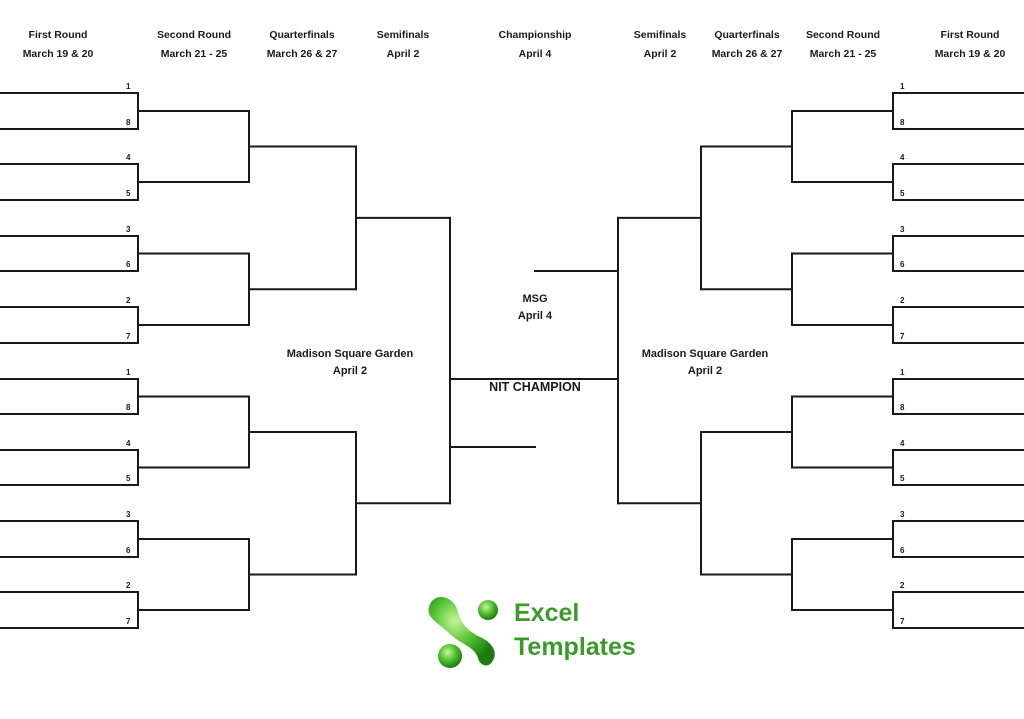 The width and height of the screenshot is (1024, 719). What do you see at coordinates (547, 613) in the screenshot?
I see `logo-text-excel: Excel` at bounding box center [547, 613].